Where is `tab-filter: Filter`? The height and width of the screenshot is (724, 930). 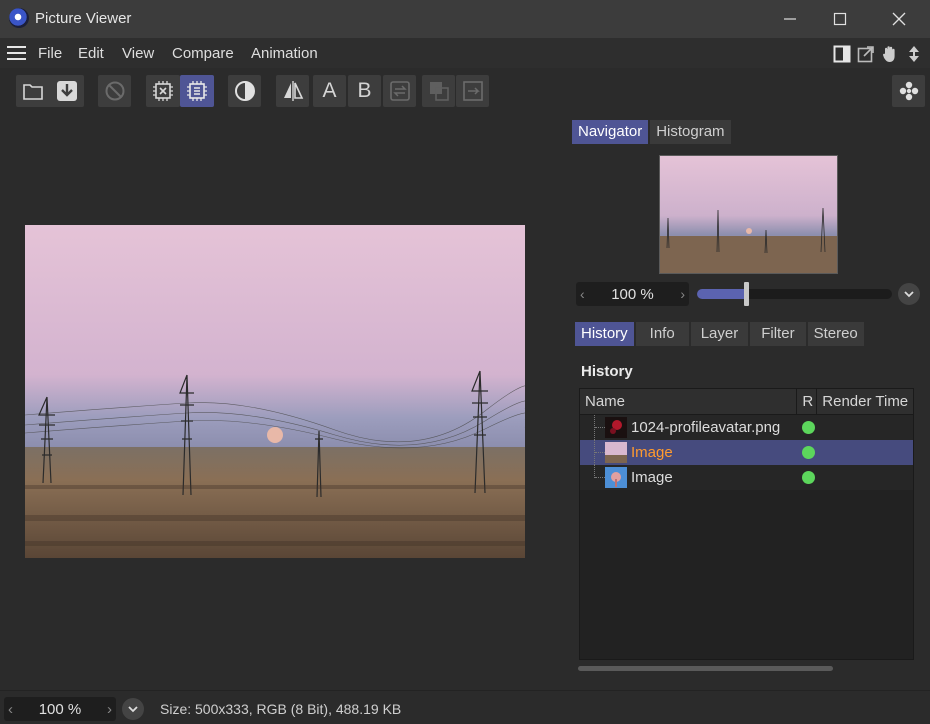 tab-filter: Filter is located at coordinates (778, 334).